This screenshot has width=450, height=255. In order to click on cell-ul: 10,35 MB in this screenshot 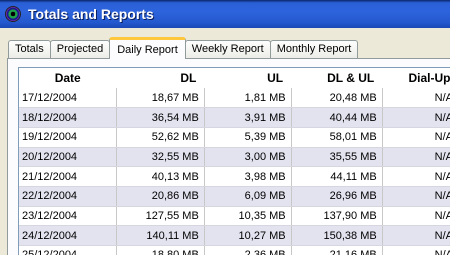, I will do `click(248, 216)`.